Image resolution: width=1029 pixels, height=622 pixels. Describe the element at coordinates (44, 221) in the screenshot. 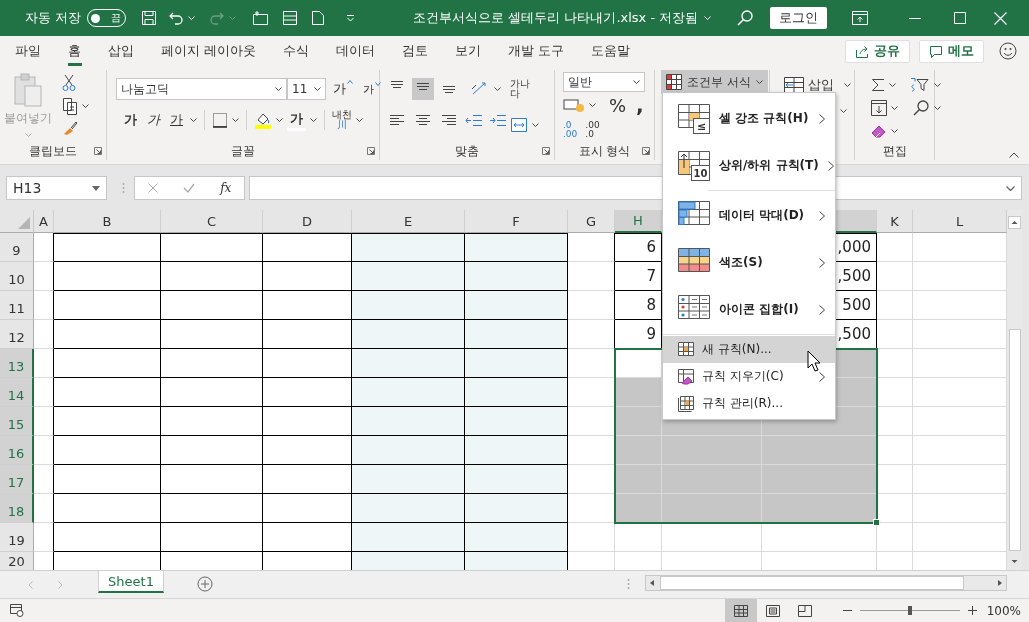

I see `column-header: A` at that location.